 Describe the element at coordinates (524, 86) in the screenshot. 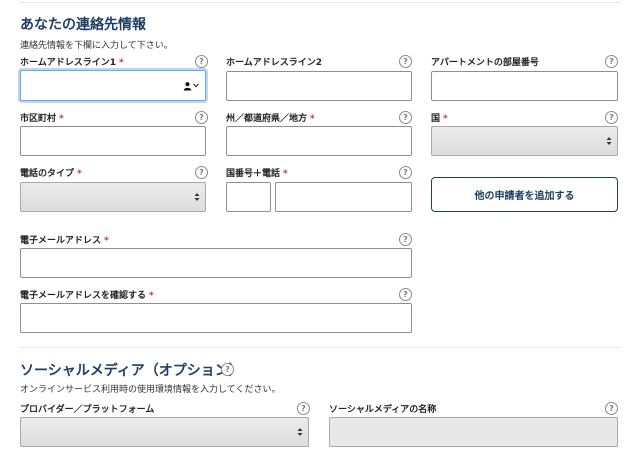

I see `apartment-input` at that location.